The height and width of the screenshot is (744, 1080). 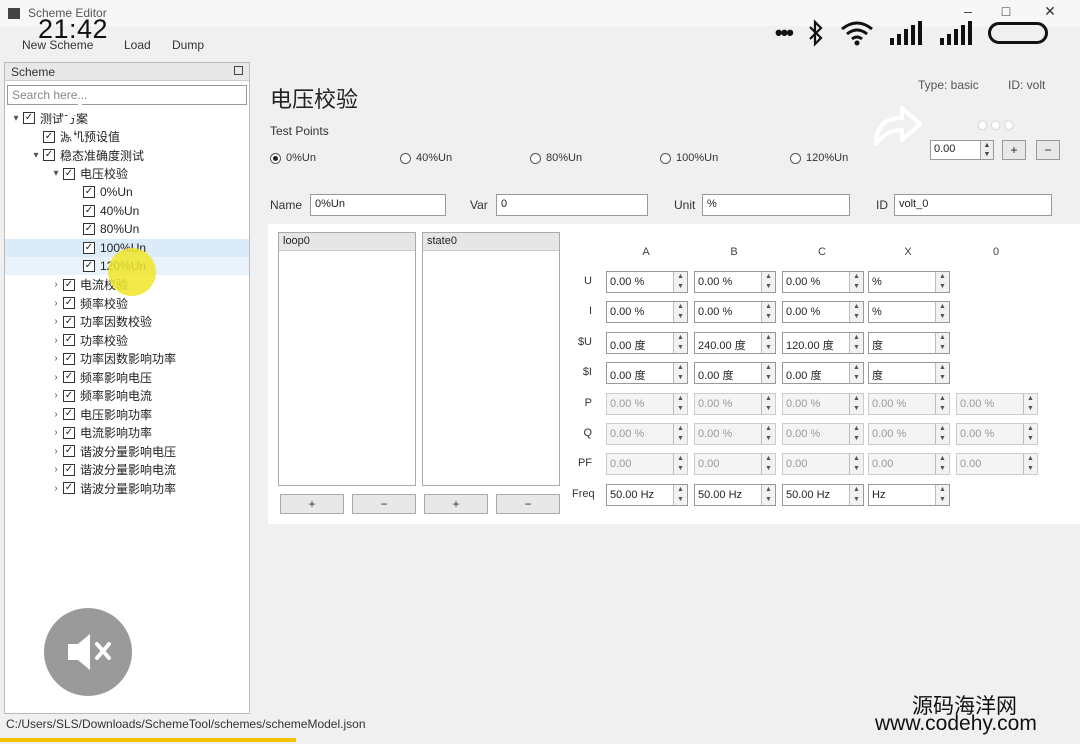 What do you see at coordinates (72, 125) in the screenshot?
I see `back-arrow-icon` at bounding box center [72, 125].